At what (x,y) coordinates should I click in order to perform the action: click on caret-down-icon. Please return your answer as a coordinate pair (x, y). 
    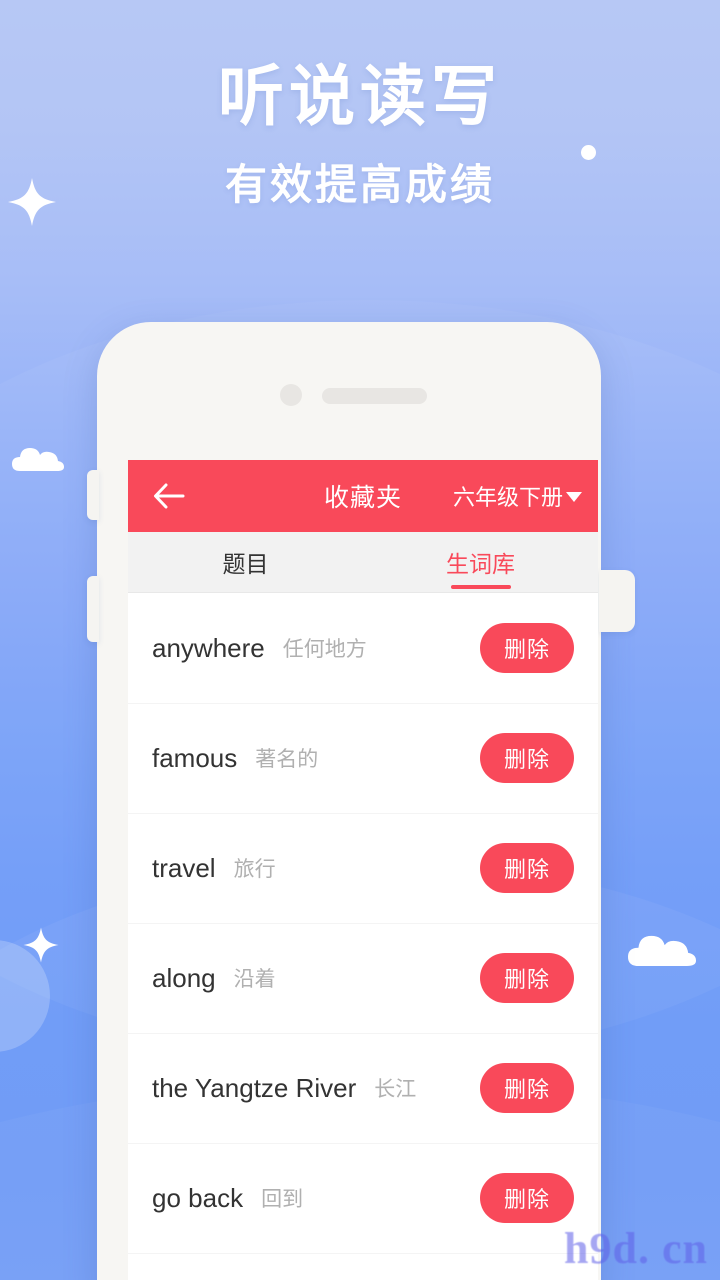
    Looking at the image, I should click on (574, 497).